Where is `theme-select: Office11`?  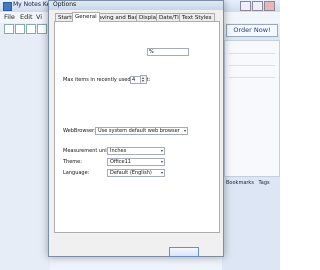 theme-select: Office11 is located at coordinates (136, 162).